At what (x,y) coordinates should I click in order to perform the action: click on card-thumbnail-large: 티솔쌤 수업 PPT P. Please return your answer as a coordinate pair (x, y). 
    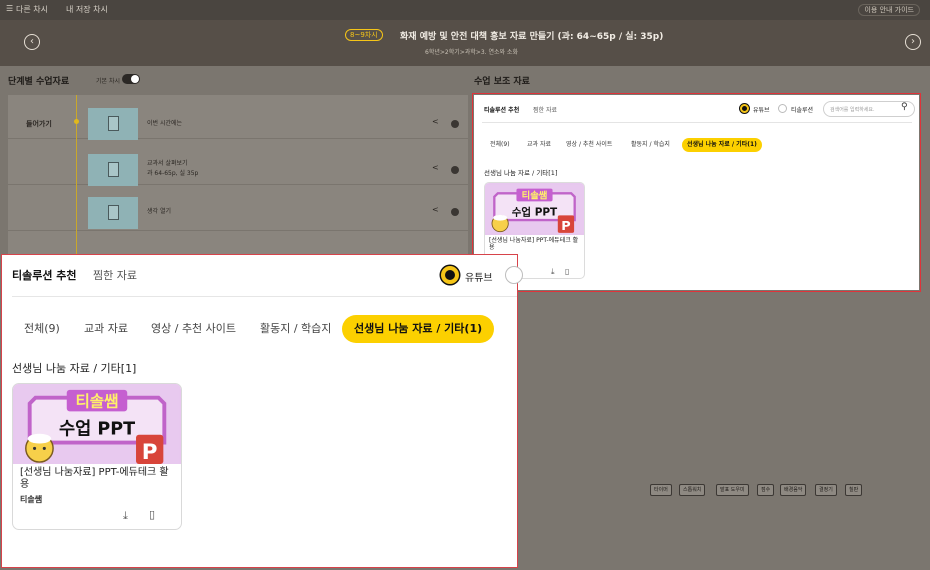
    Looking at the image, I should click on (97, 424).